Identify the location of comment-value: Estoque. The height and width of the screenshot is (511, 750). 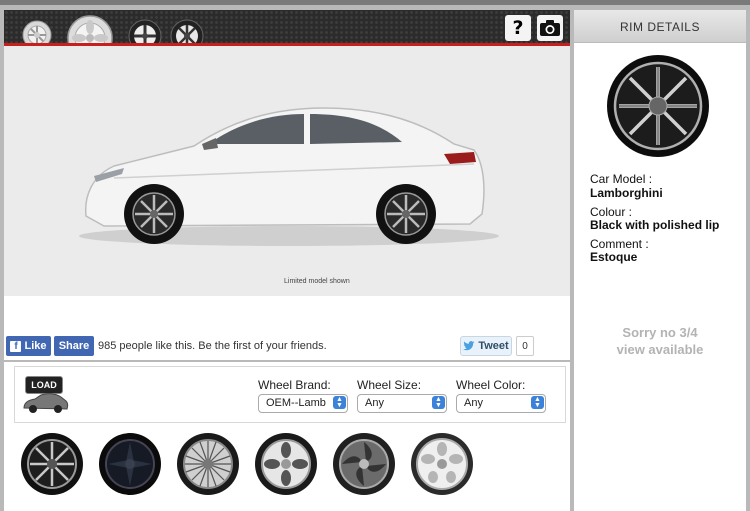
(614, 257).